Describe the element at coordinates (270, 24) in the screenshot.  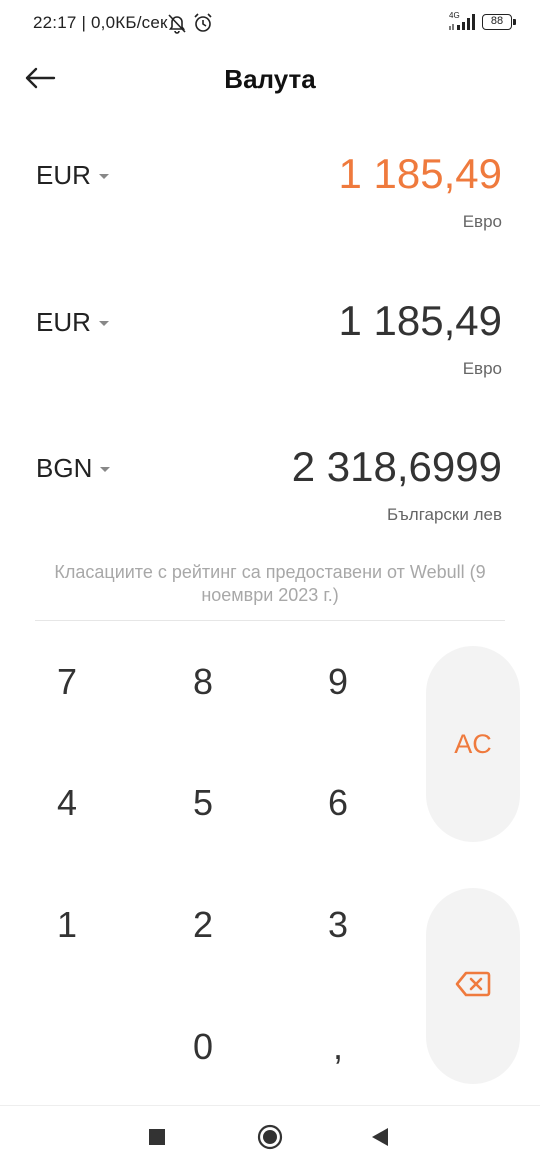
I see `status-bar: 22:17 | 0,0КБ/сек 4G 88` at that location.